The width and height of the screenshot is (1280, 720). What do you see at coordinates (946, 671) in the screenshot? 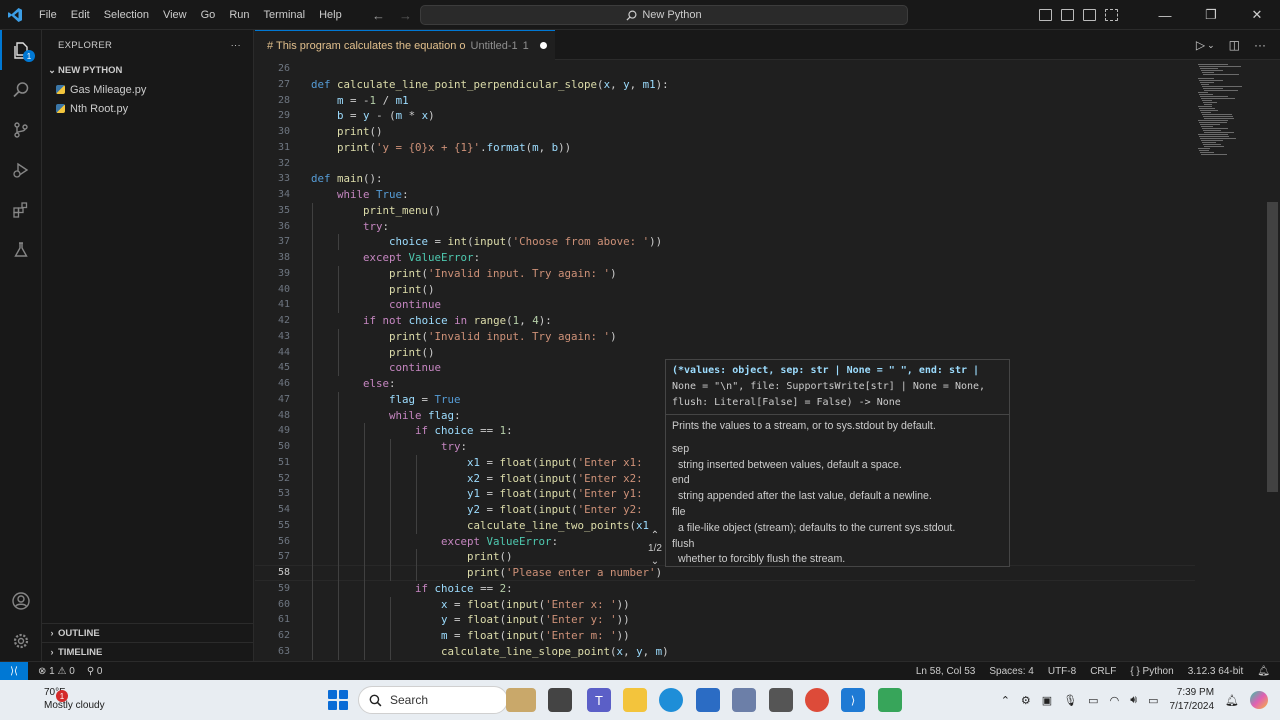
I see `cursor-position: Ln 58, Col 53` at bounding box center [946, 671].